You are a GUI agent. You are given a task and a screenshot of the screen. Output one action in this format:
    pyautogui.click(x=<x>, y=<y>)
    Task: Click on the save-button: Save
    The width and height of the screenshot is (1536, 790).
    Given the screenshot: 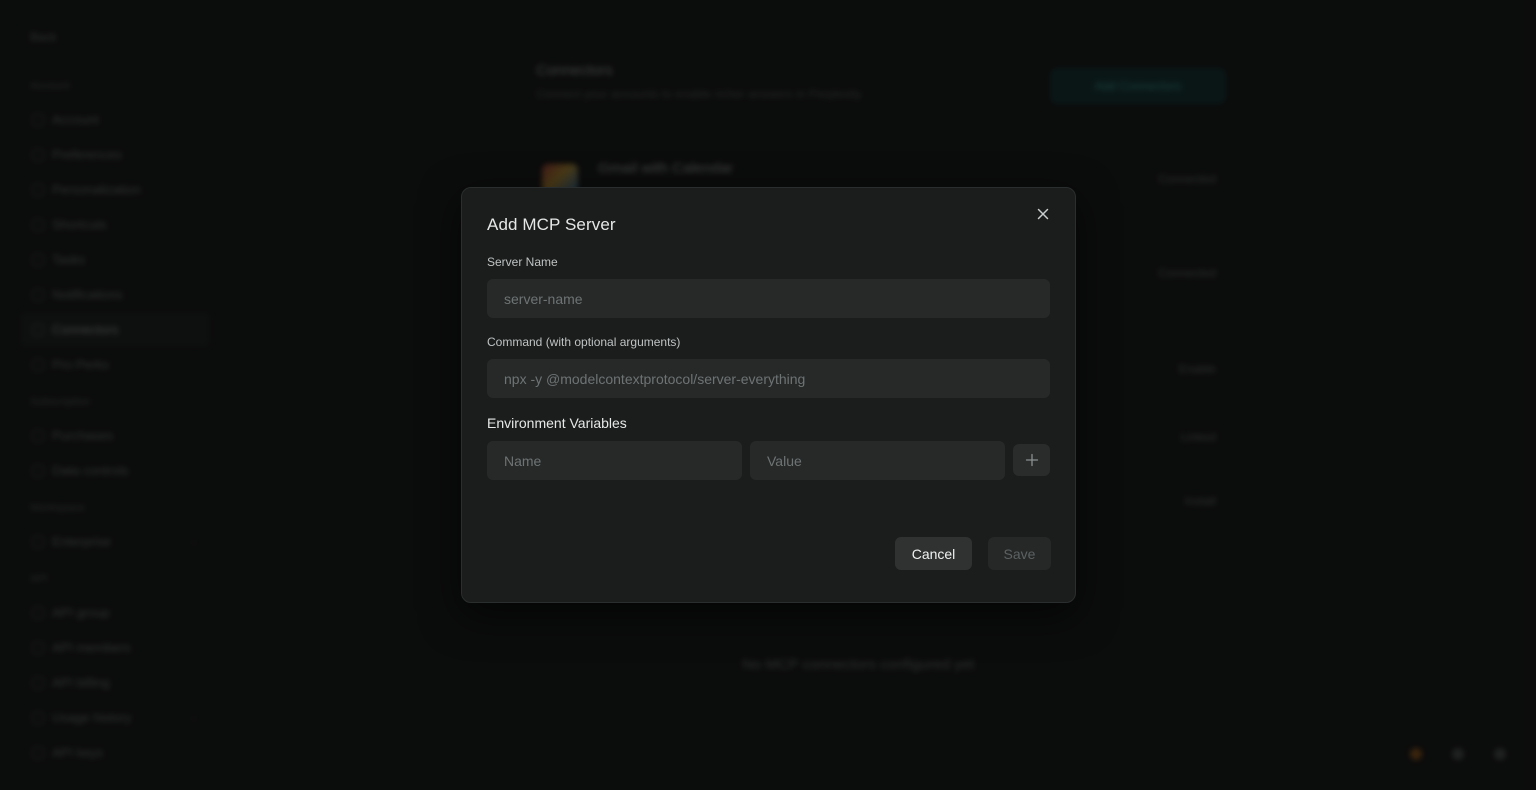 What is the action you would take?
    pyautogui.click(x=1019, y=553)
    